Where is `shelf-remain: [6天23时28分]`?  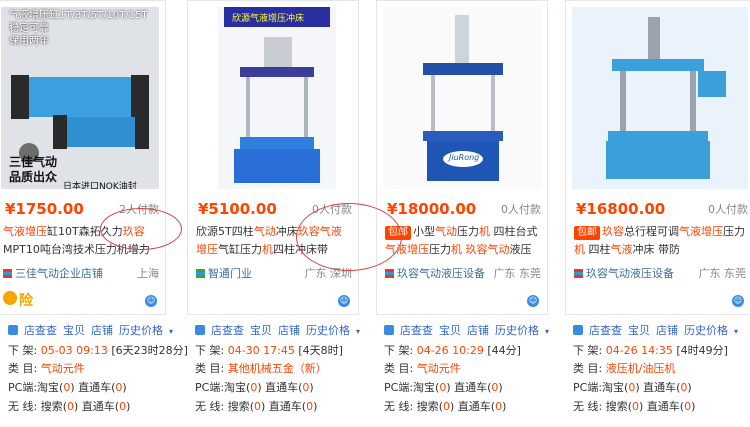
shelf-remain: [6天23时28分] is located at coordinates (149, 350).